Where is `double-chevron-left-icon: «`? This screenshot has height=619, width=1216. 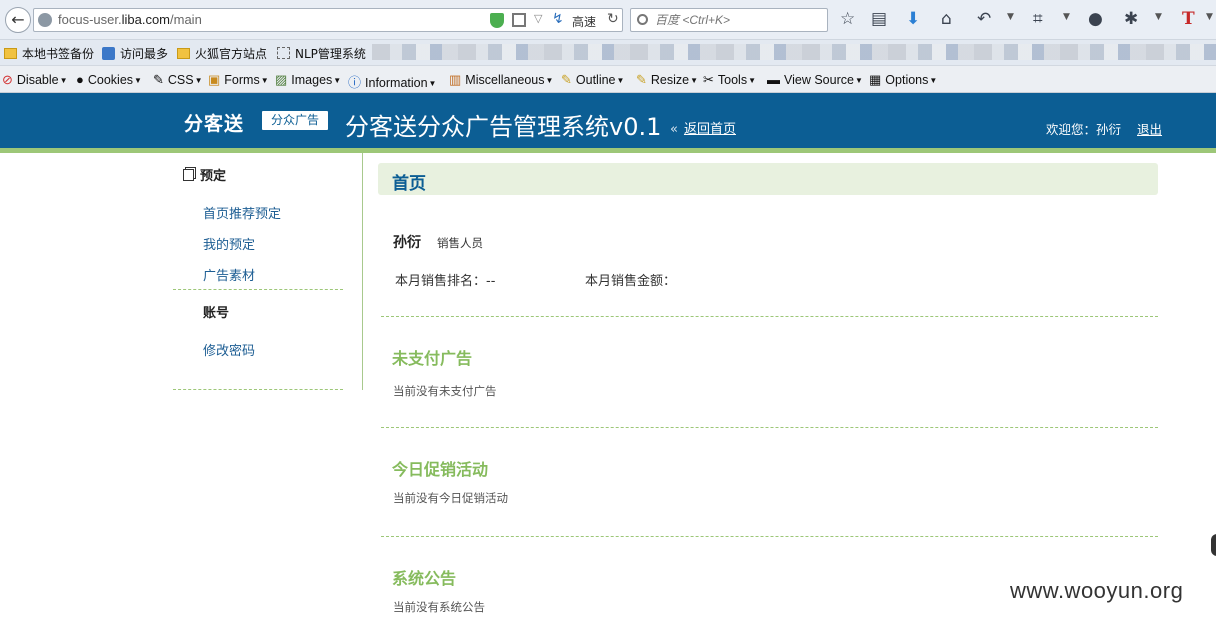 double-chevron-left-icon: « is located at coordinates (674, 129).